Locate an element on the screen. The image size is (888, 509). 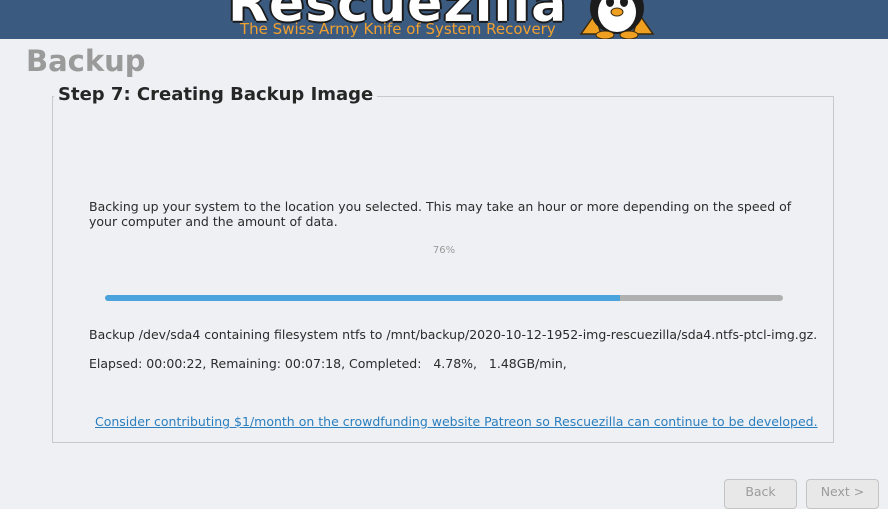
app-tagline: The Swiss Army Knife of System Recovery is located at coordinates (398, 29).